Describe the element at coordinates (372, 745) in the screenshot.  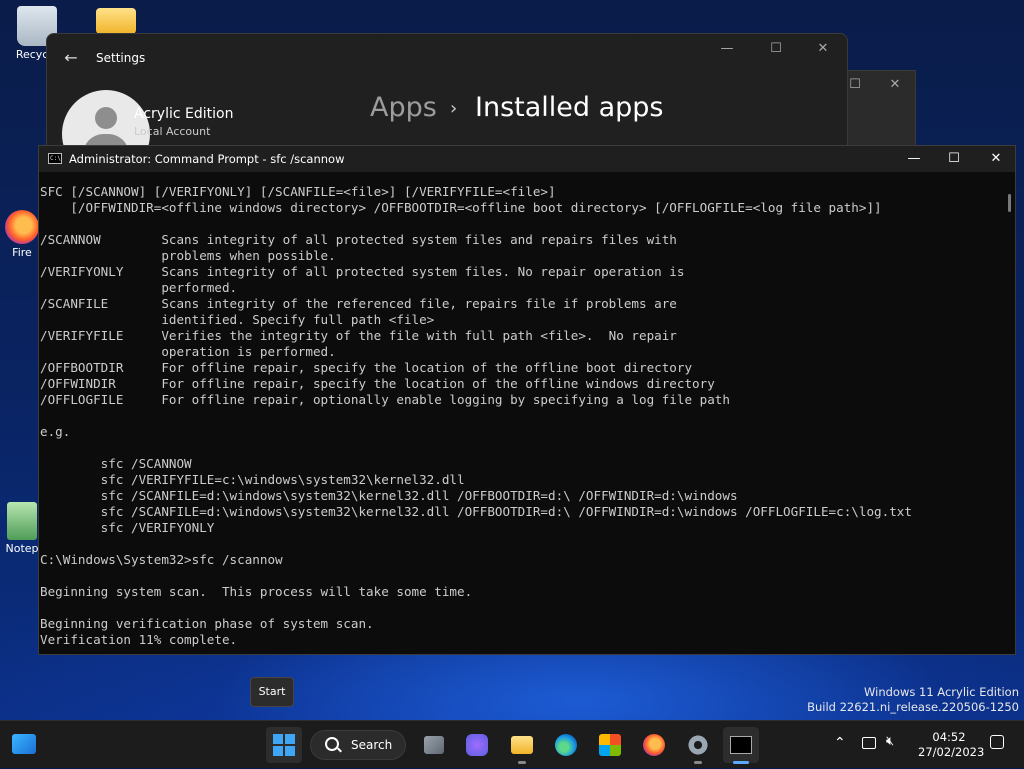
I see `search-label: Search` at that location.